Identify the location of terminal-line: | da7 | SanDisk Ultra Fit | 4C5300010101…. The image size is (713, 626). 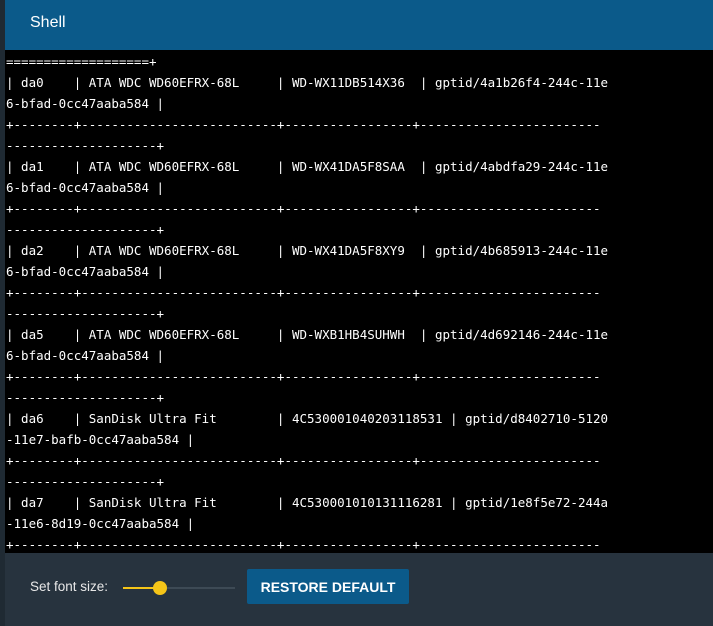
(307, 502).